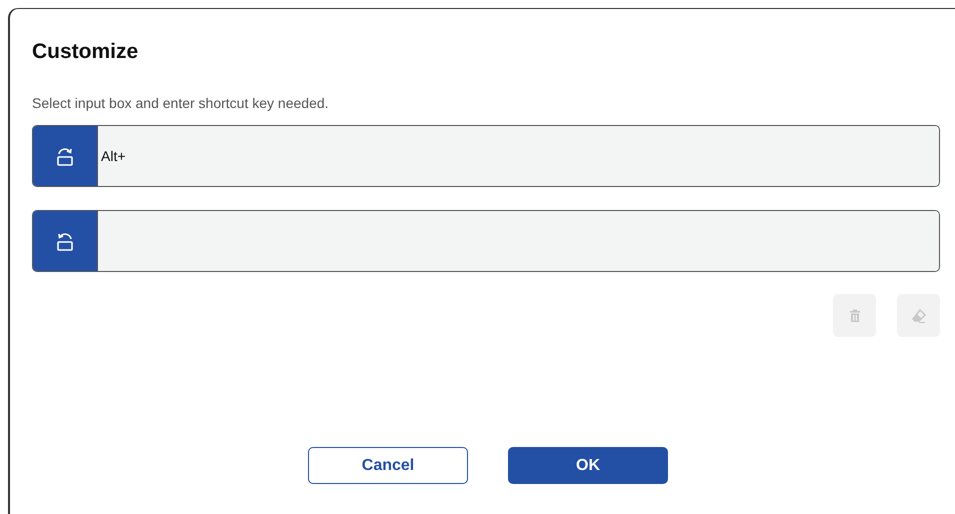  What do you see at coordinates (181, 103) in the screenshot?
I see `instruction-text: Select input box and enter shortcut key needed.` at bounding box center [181, 103].